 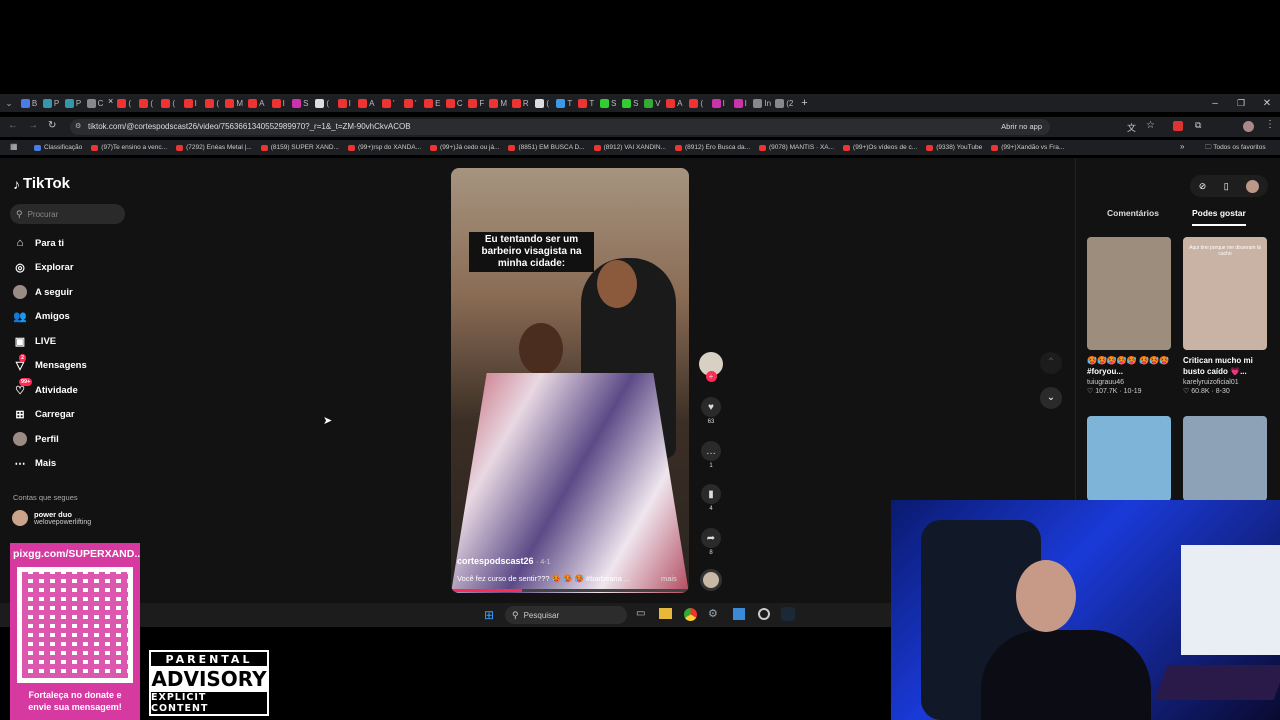 What do you see at coordinates (1198, 125) in the screenshot?
I see `extensions-icon: ⧉` at bounding box center [1198, 125].